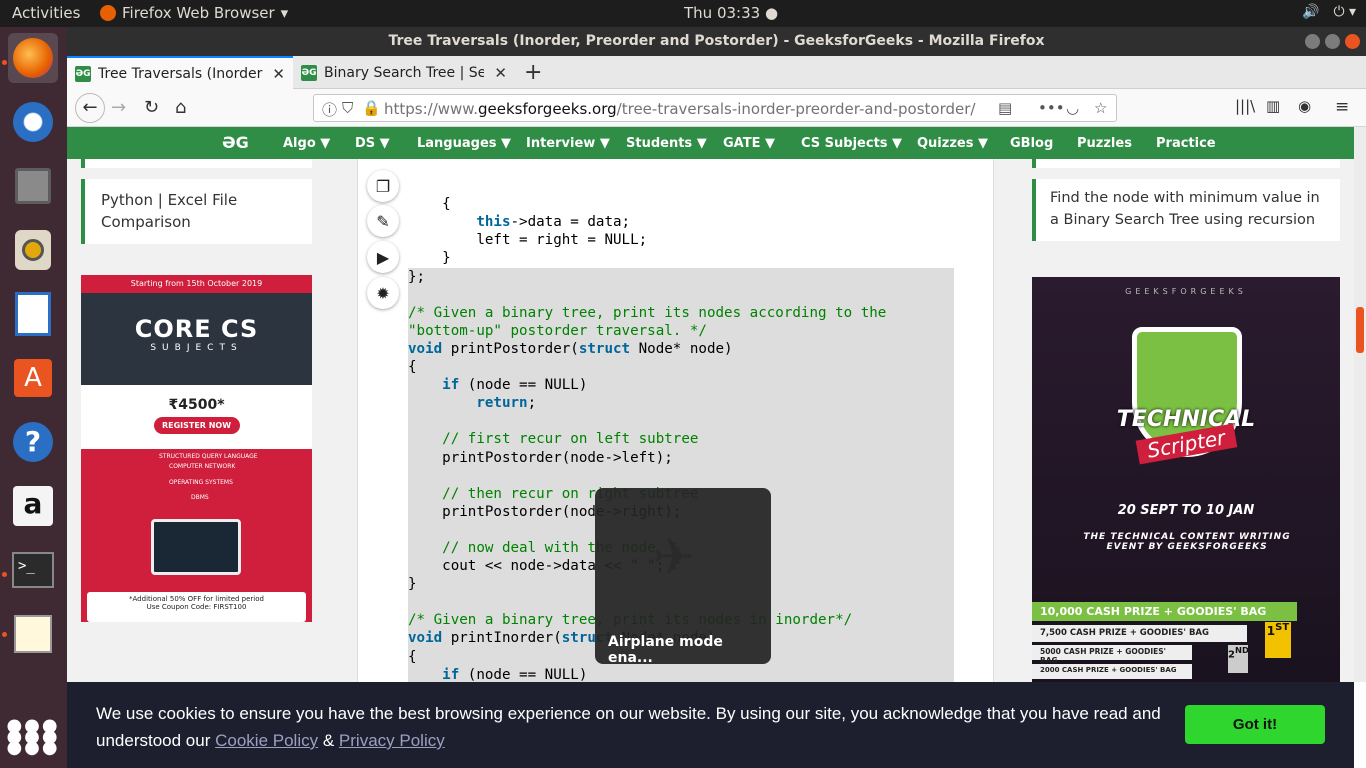 The height and width of the screenshot is (768, 1366). Describe the element at coordinates (208, 456) in the screenshot. I see `ad-item: STRUCTURED QUERY LANGUAGE` at that location.